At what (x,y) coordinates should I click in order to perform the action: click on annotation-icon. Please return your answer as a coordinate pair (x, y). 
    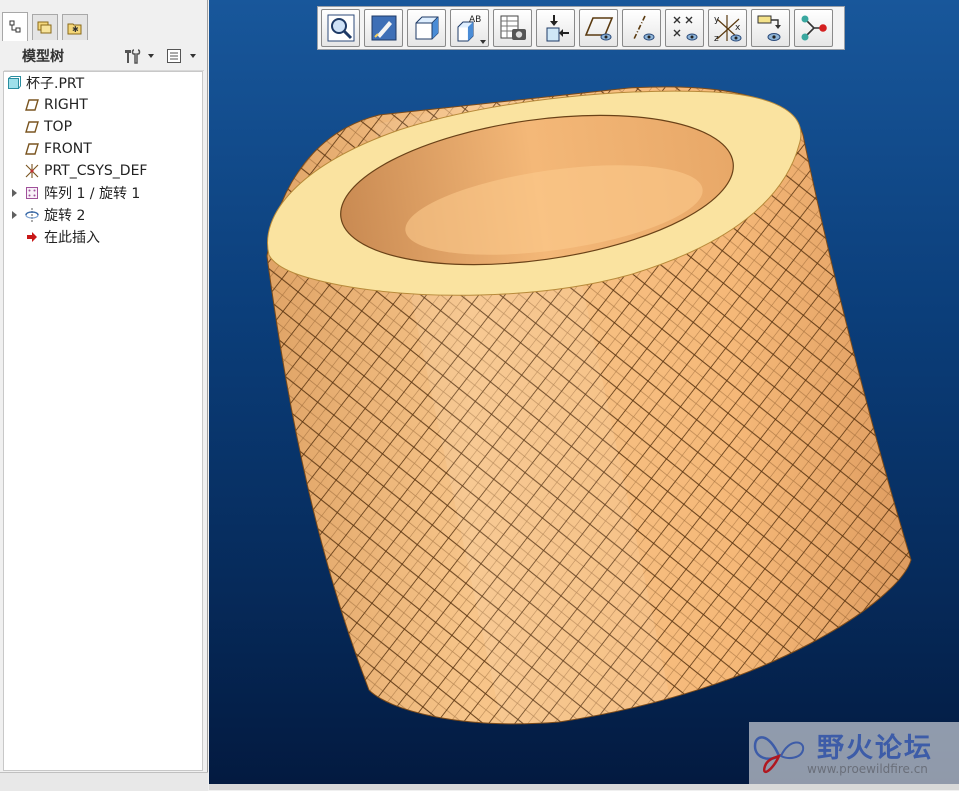
    Looking at the image, I should click on (769, 28).